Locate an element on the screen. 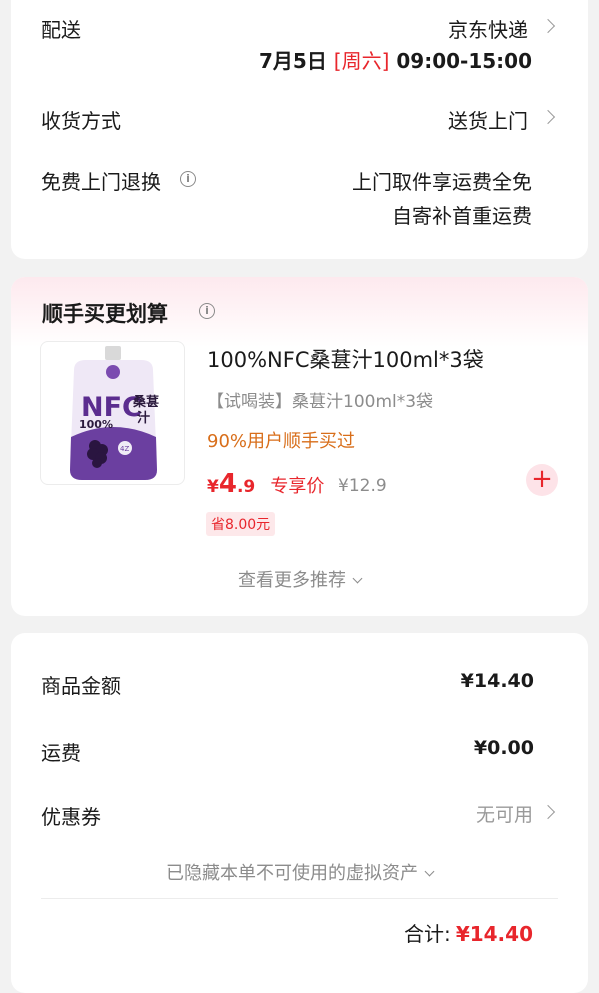 This screenshot has width=599, height=993. order-total: 合计: ¥14.40 is located at coordinates (468, 932).